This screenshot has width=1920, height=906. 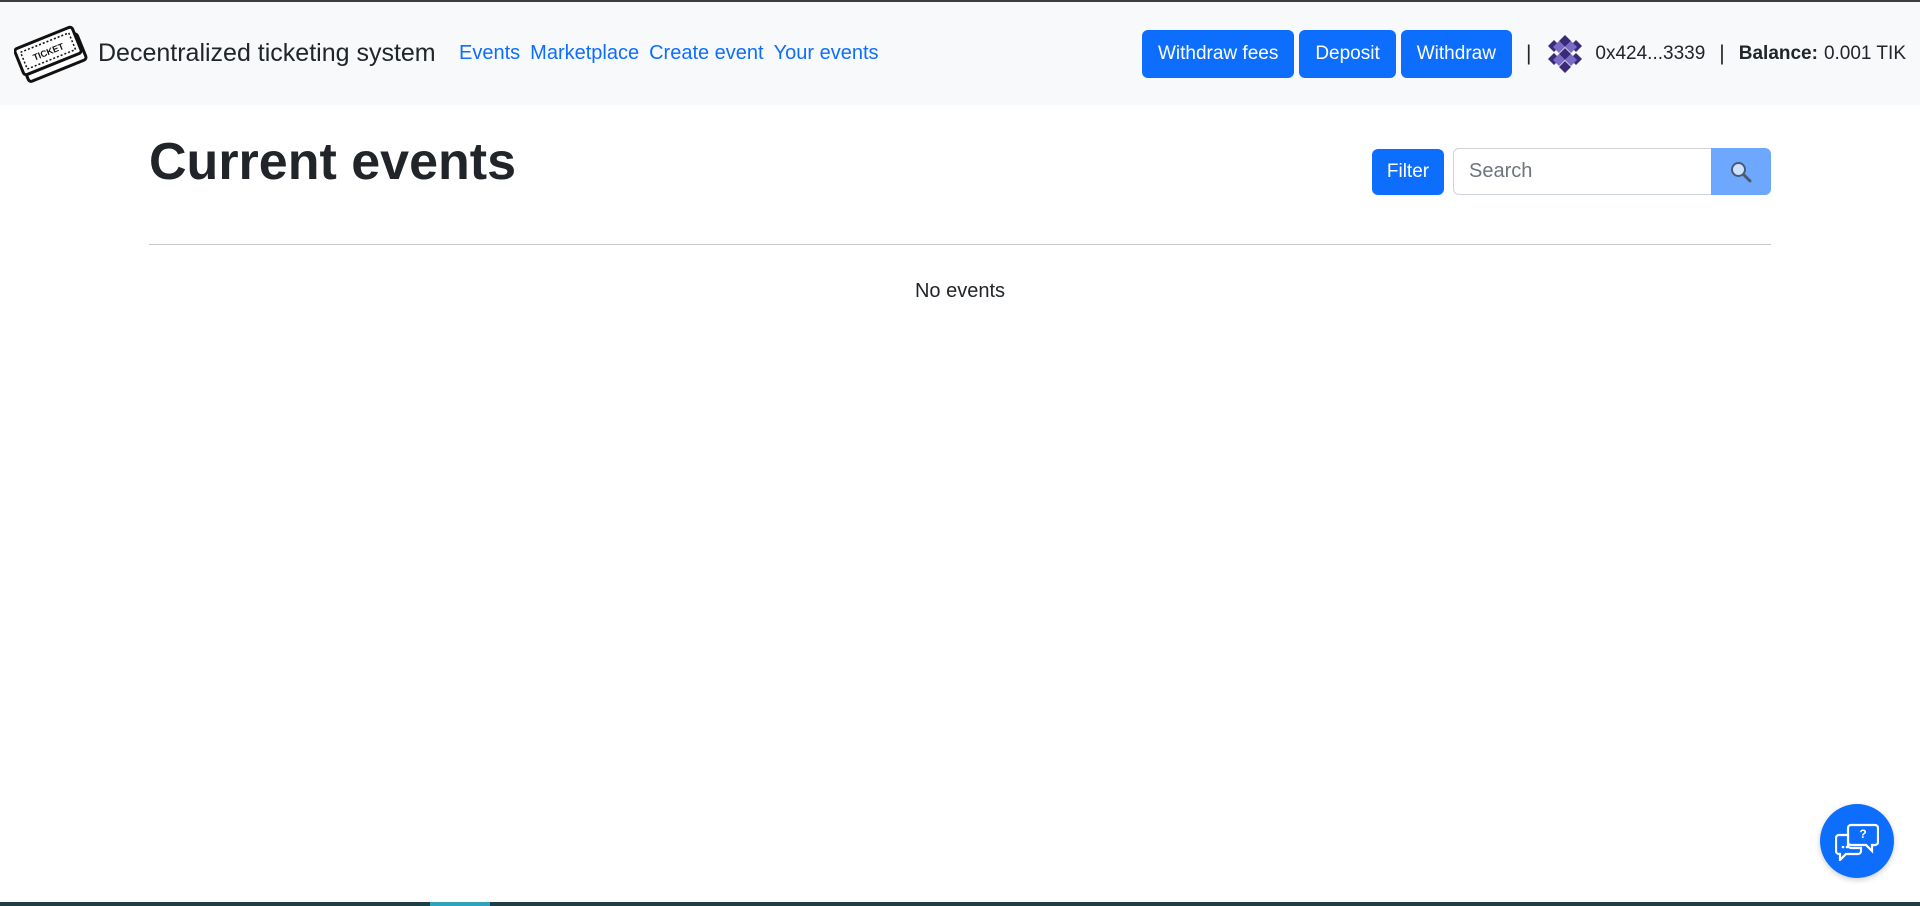 What do you see at coordinates (960, 904) in the screenshot?
I see `bottom-edge` at bounding box center [960, 904].